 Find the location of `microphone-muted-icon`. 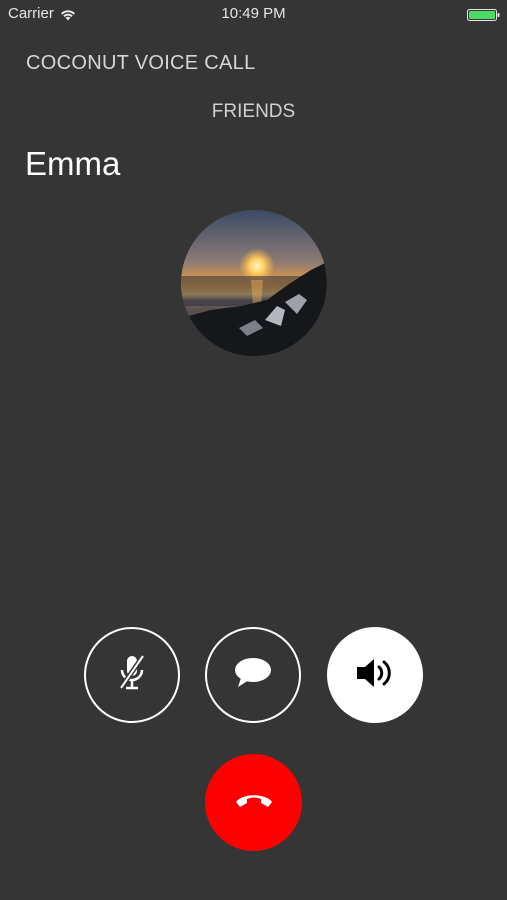

microphone-muted-icon is located at coordinates (132, 675).